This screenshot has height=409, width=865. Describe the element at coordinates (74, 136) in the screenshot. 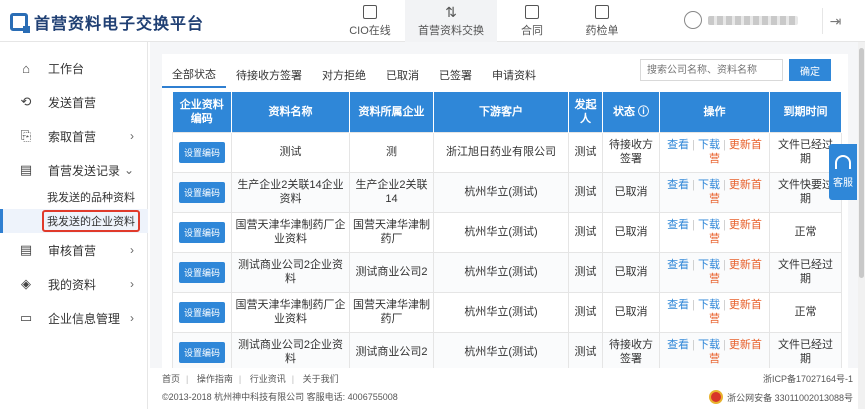

I see `sidebar-item-request-first: ⎘ 索取首营 ›` at that location.